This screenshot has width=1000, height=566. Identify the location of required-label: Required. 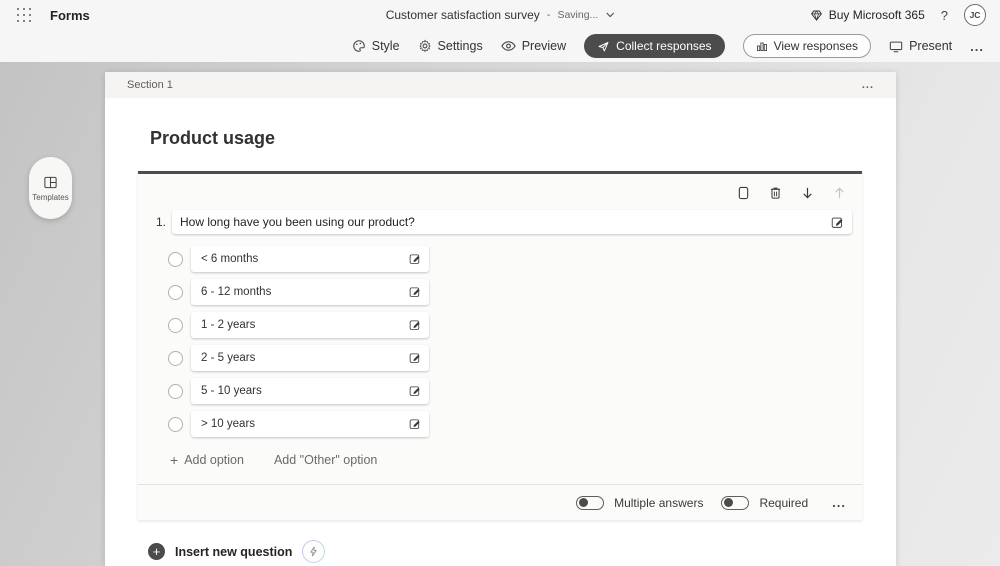
(784, 502).